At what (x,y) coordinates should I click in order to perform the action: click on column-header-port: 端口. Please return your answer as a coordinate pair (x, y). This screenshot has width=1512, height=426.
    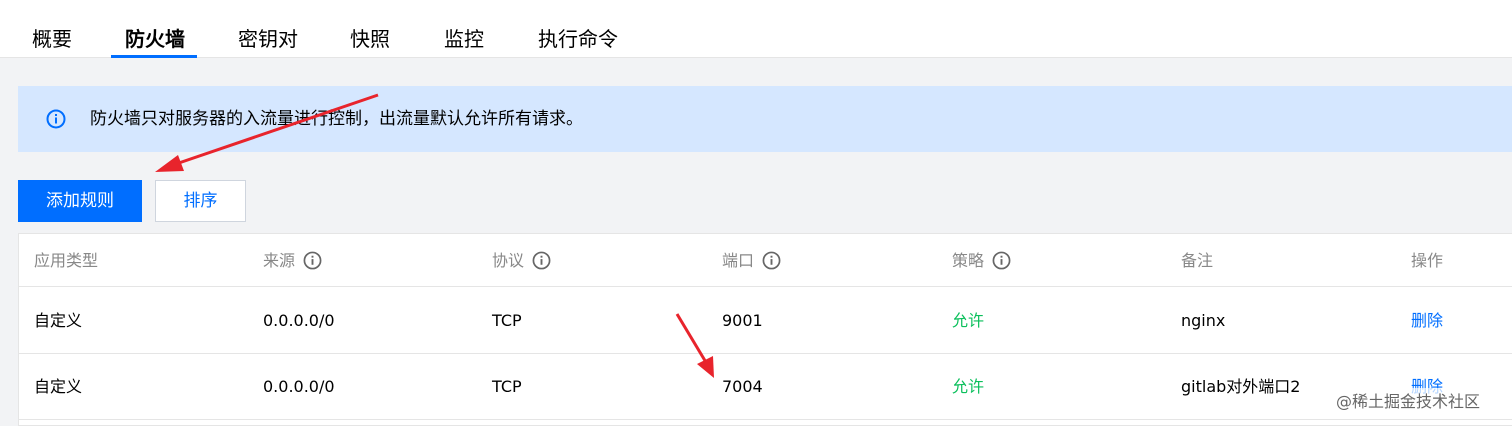
    Looking at the image, I should click on (751, 260).